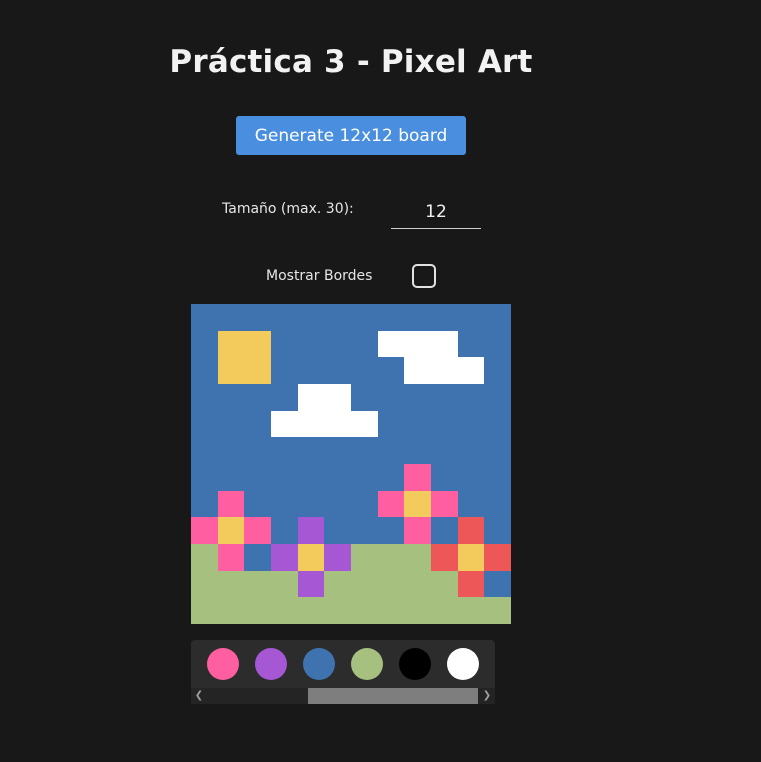  What do you see at coordinates (424, 276) in the screenshot?
I see `show-borders-checkbox` at bounding box center [424, 276].